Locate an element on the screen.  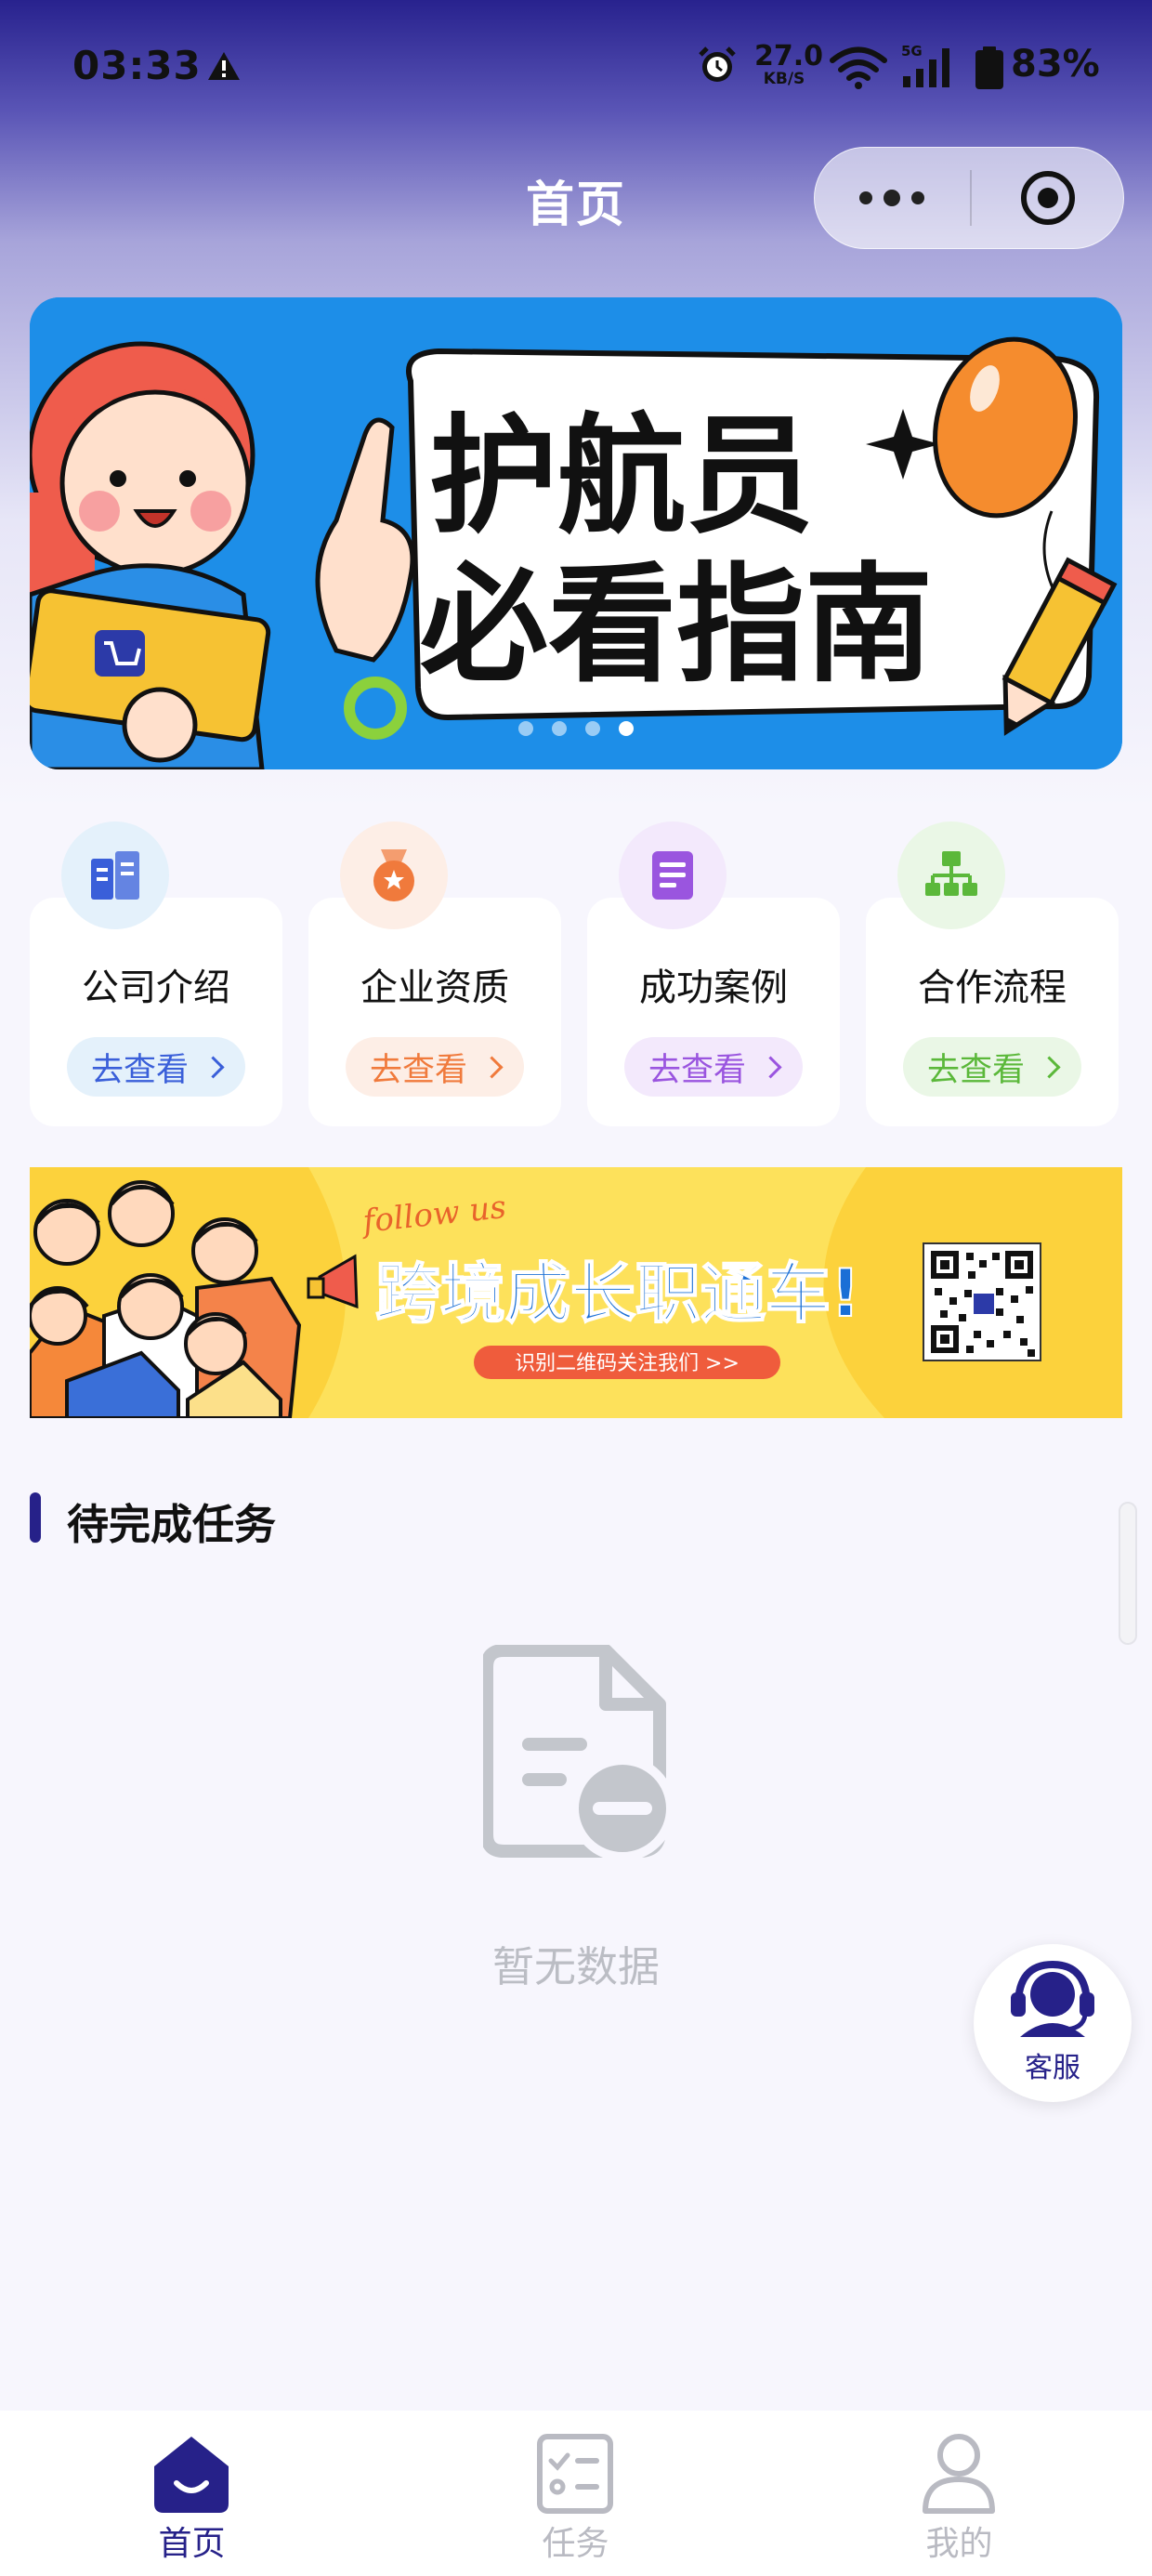
quick-link-label: 成功案例 is located at coordinates (713, 987).